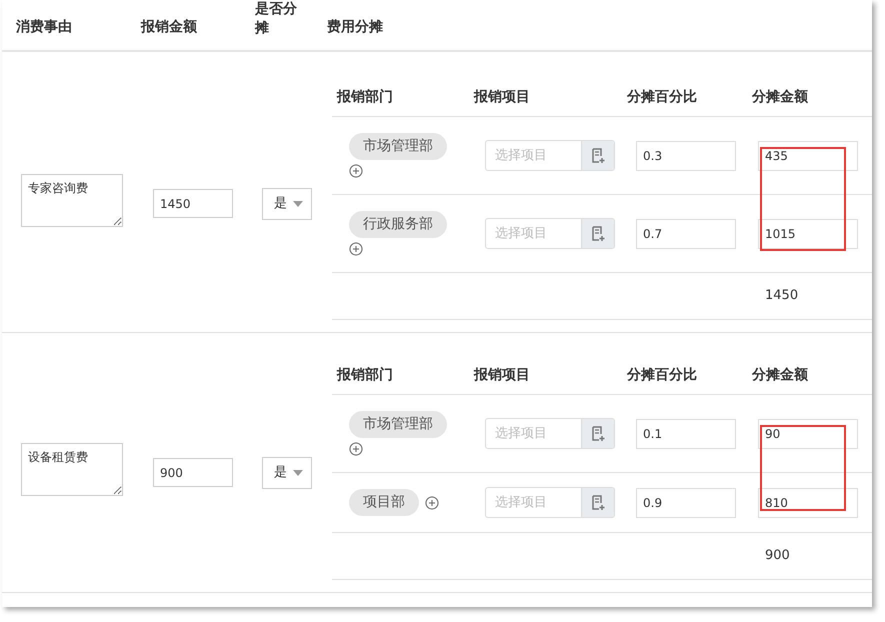  Describe the element at coordinates (72, 200) in the screenshot. I see `reason-field: 专家咨询费` at that location.